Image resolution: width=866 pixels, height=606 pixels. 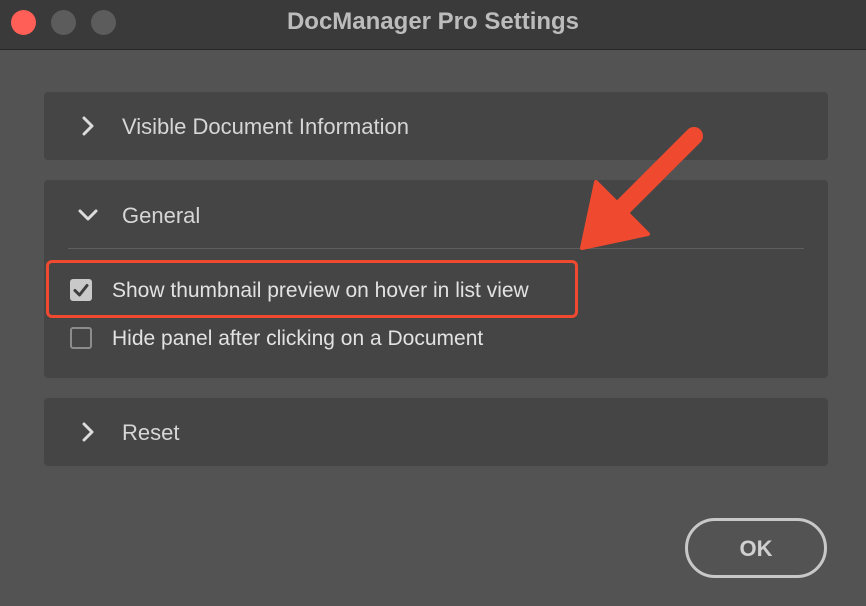 What do you see at coordinates (265, 126) in the screenshot?
I see `section-title: Visible Document Information` at bounding box center [265, 126].